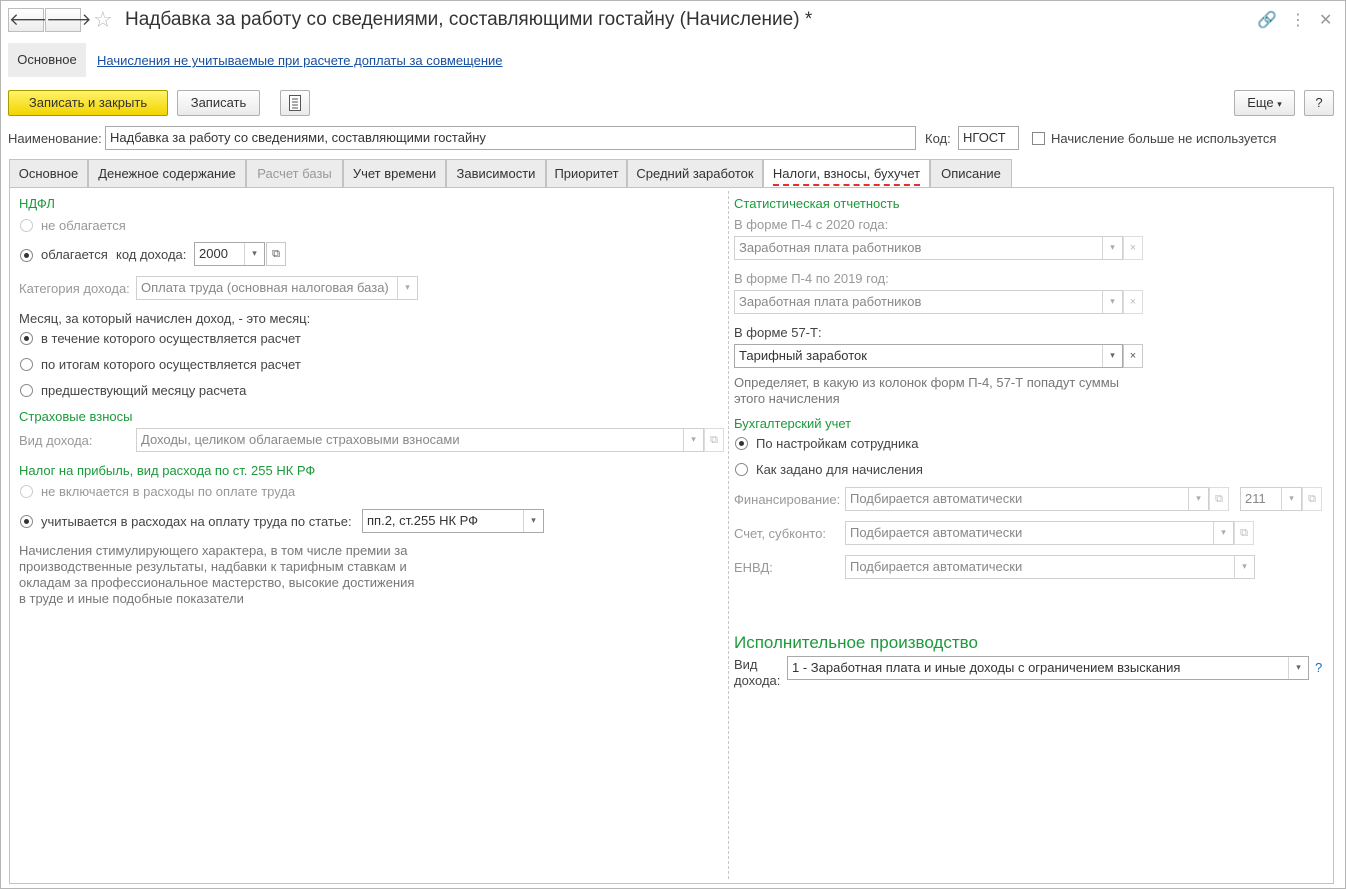 This screenshot has height=889, width=1346. What do you see at coordinates (74, 288) in the screenshot?
I see `income-category-label: Категория дохода:` at bounding box center [74, 288].